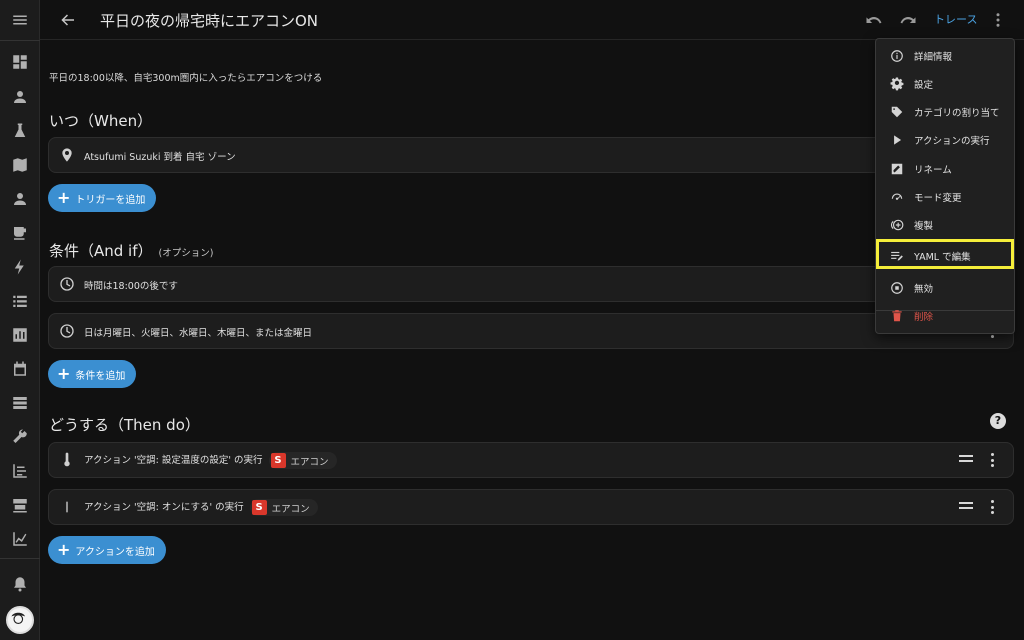  I want to click on undo-icon, so click(874, 20).